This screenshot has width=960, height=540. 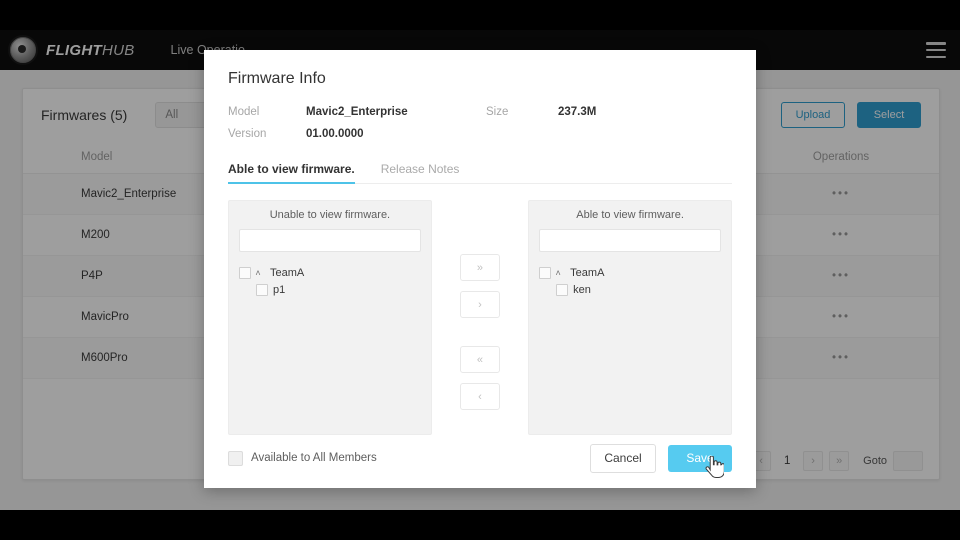 I want to click on tab-able-to-view-firmware: Able to view firmware., so click(x=291, y=173).